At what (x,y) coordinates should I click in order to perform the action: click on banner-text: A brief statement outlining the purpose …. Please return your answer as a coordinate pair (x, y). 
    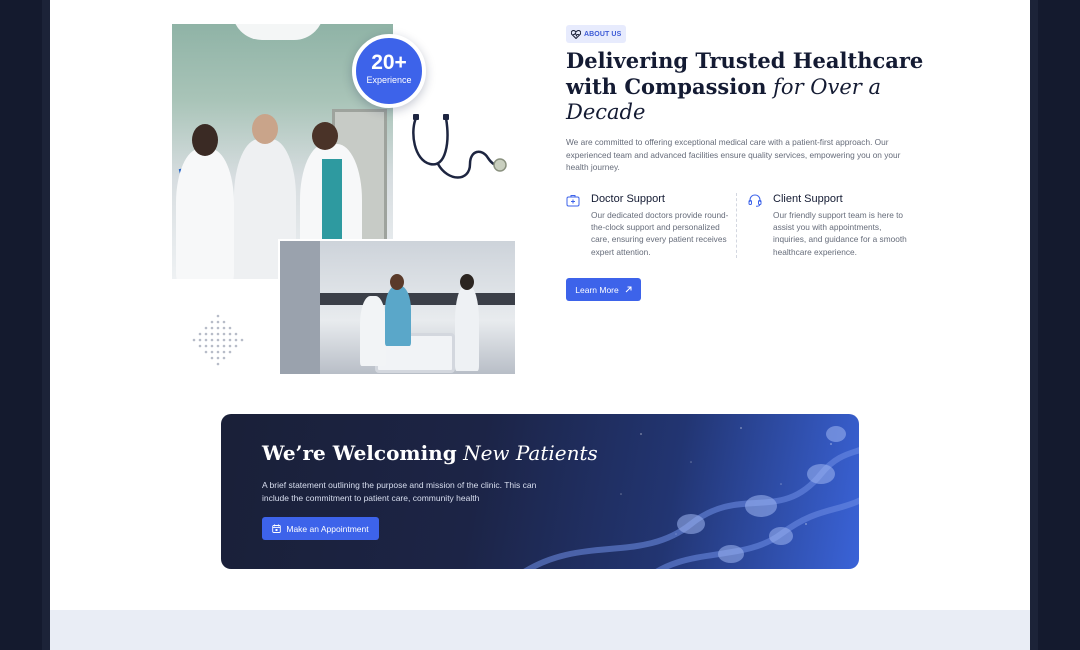
    Looking at the image, I should click on (399, 491).